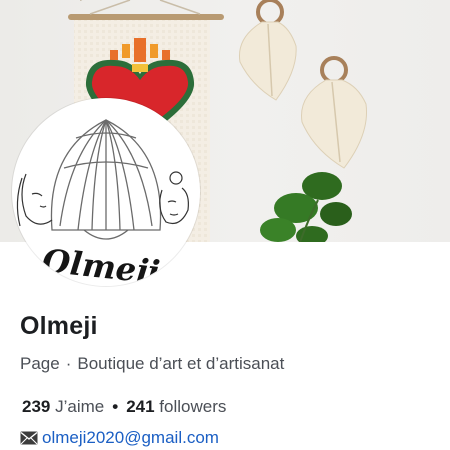  I want to click on wooden-rod, so click(146, 17).